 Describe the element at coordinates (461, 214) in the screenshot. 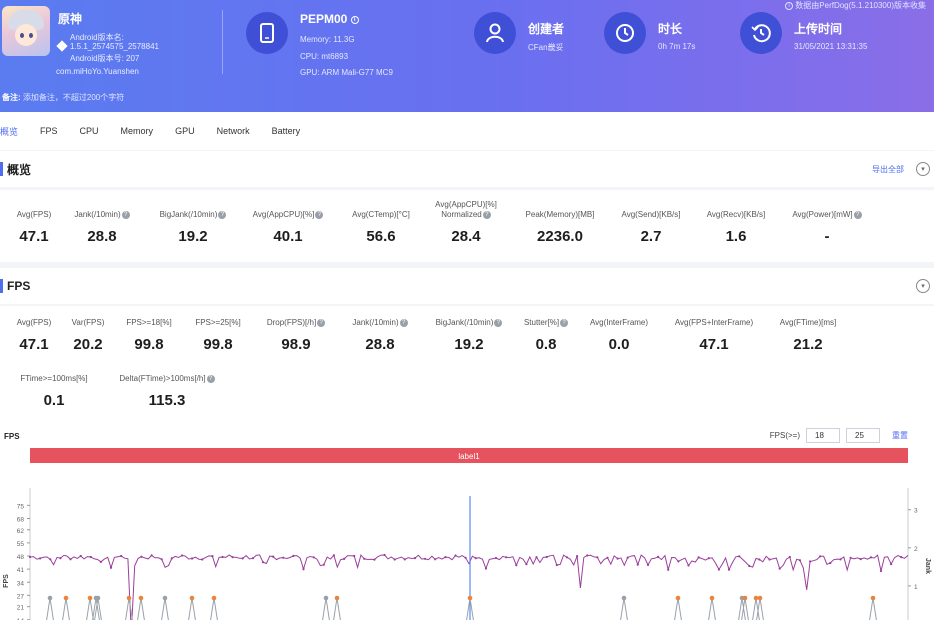

I see `metric-label-2: Normalized` at that location.